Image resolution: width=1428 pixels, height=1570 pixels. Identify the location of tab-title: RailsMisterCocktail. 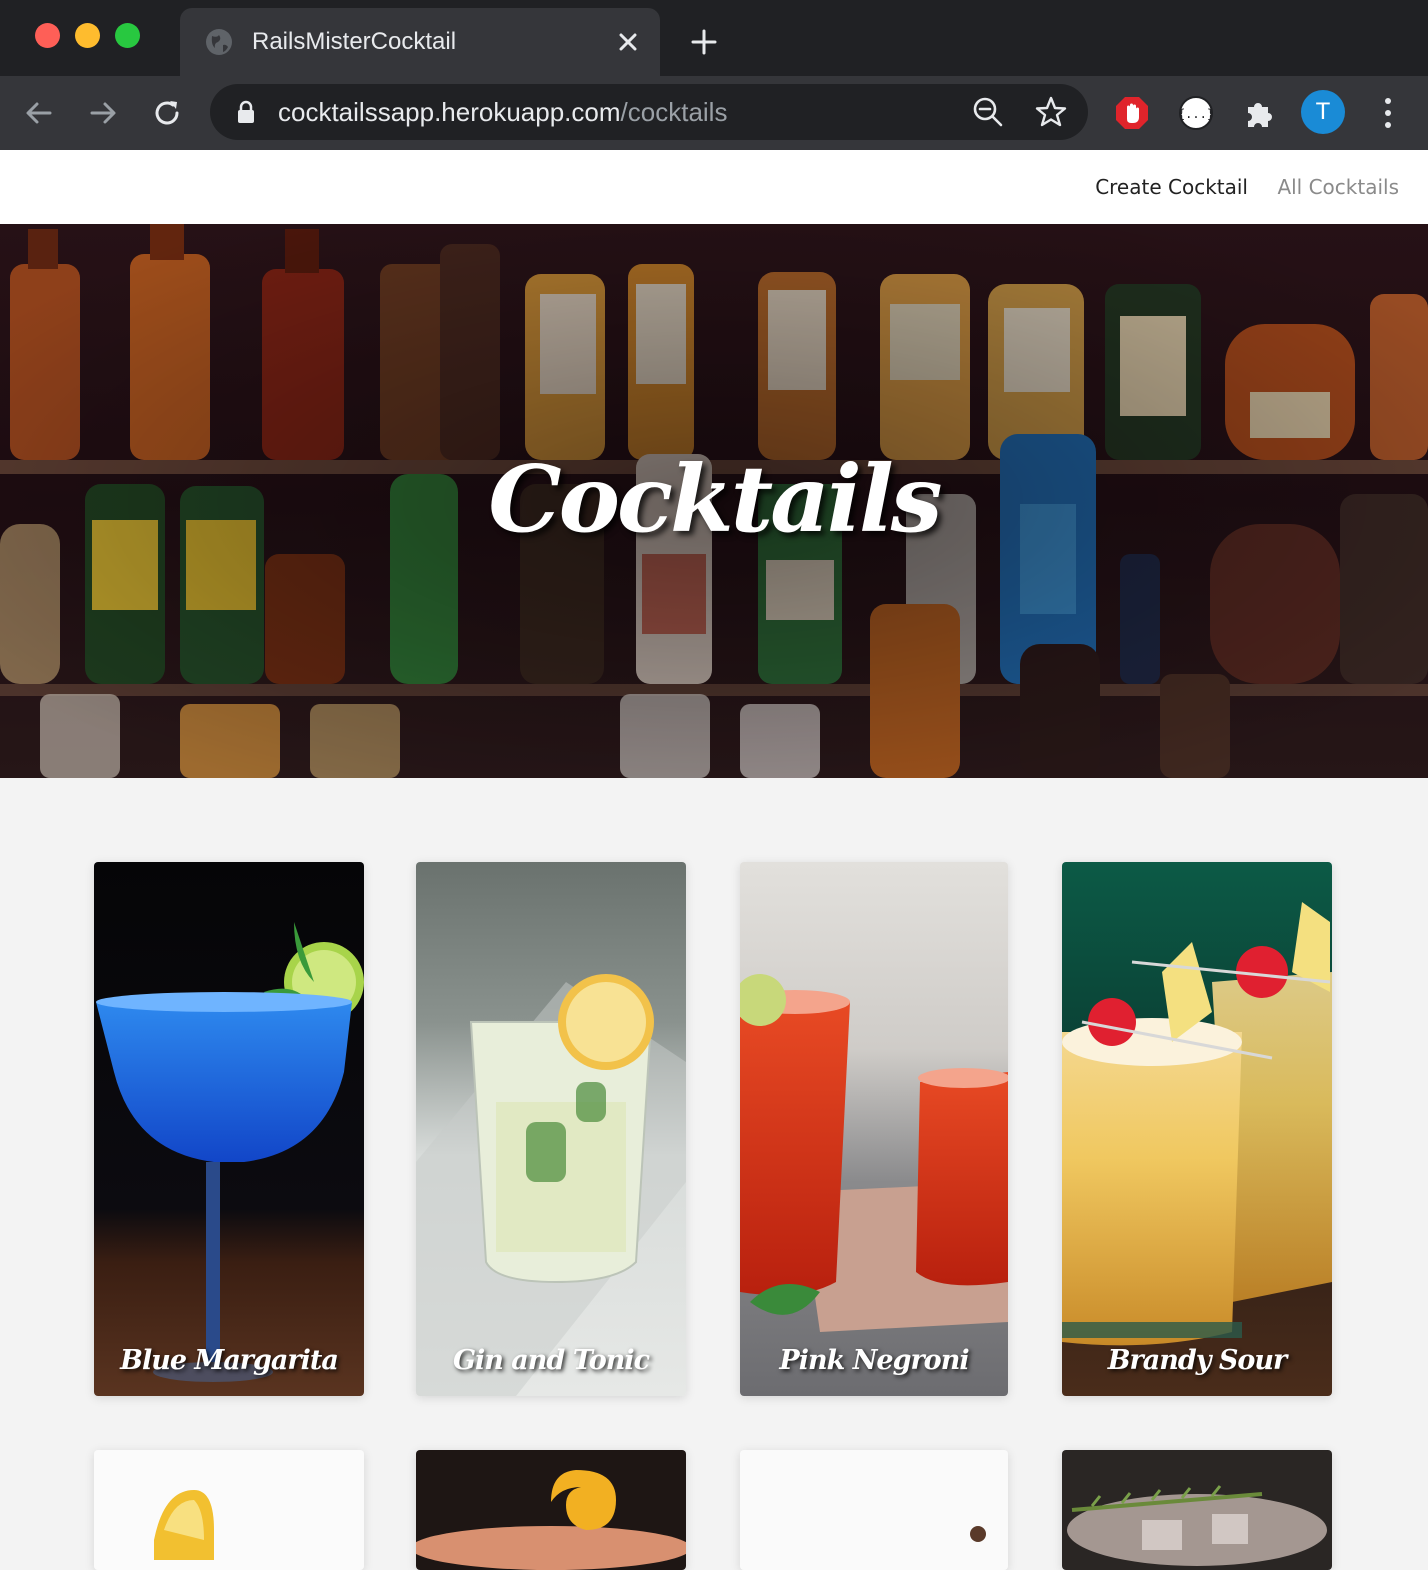
(354, 41).